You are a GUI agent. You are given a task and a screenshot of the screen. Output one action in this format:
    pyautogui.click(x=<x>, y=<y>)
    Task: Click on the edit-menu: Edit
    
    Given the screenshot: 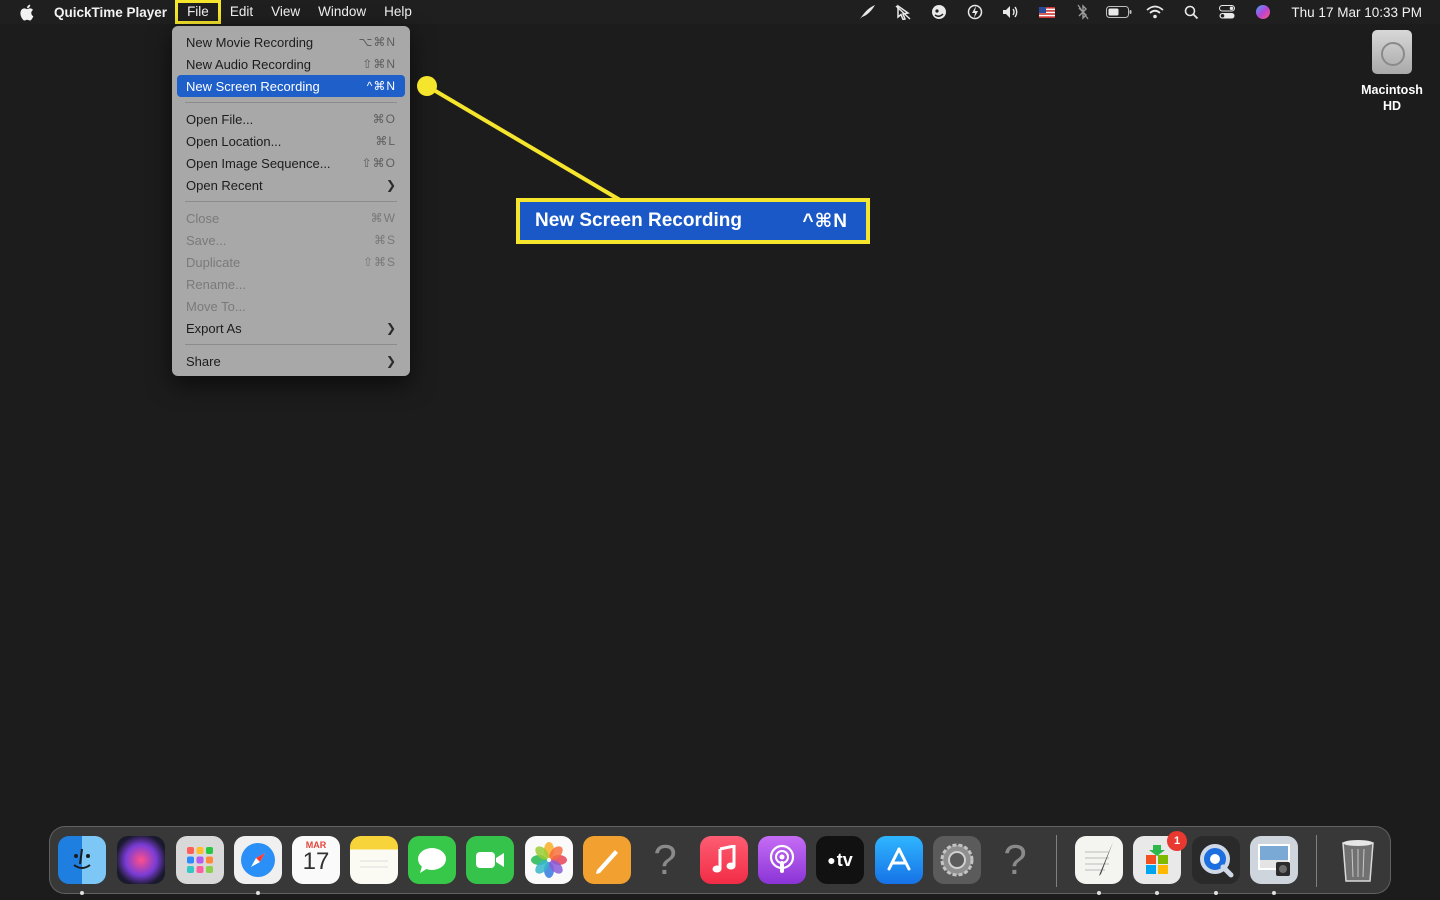 What is the action you would take?
    pyautogui.click(x=241, y=12)
    